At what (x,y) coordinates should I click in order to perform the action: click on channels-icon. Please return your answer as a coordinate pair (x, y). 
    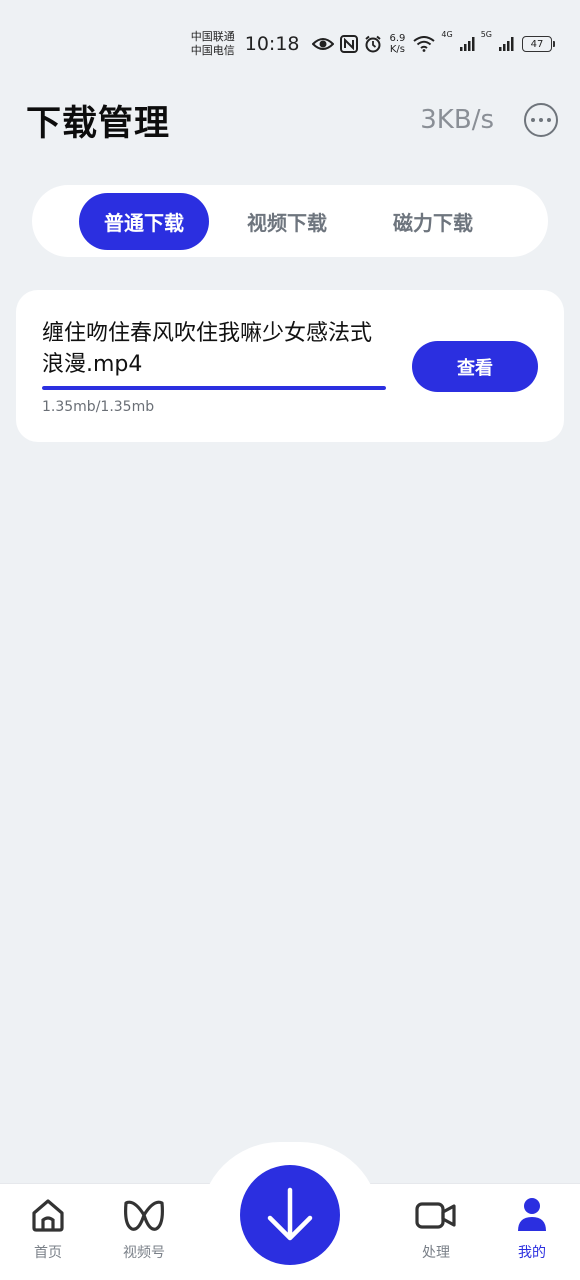
    Looking at the image, I should click on (144, 1215).